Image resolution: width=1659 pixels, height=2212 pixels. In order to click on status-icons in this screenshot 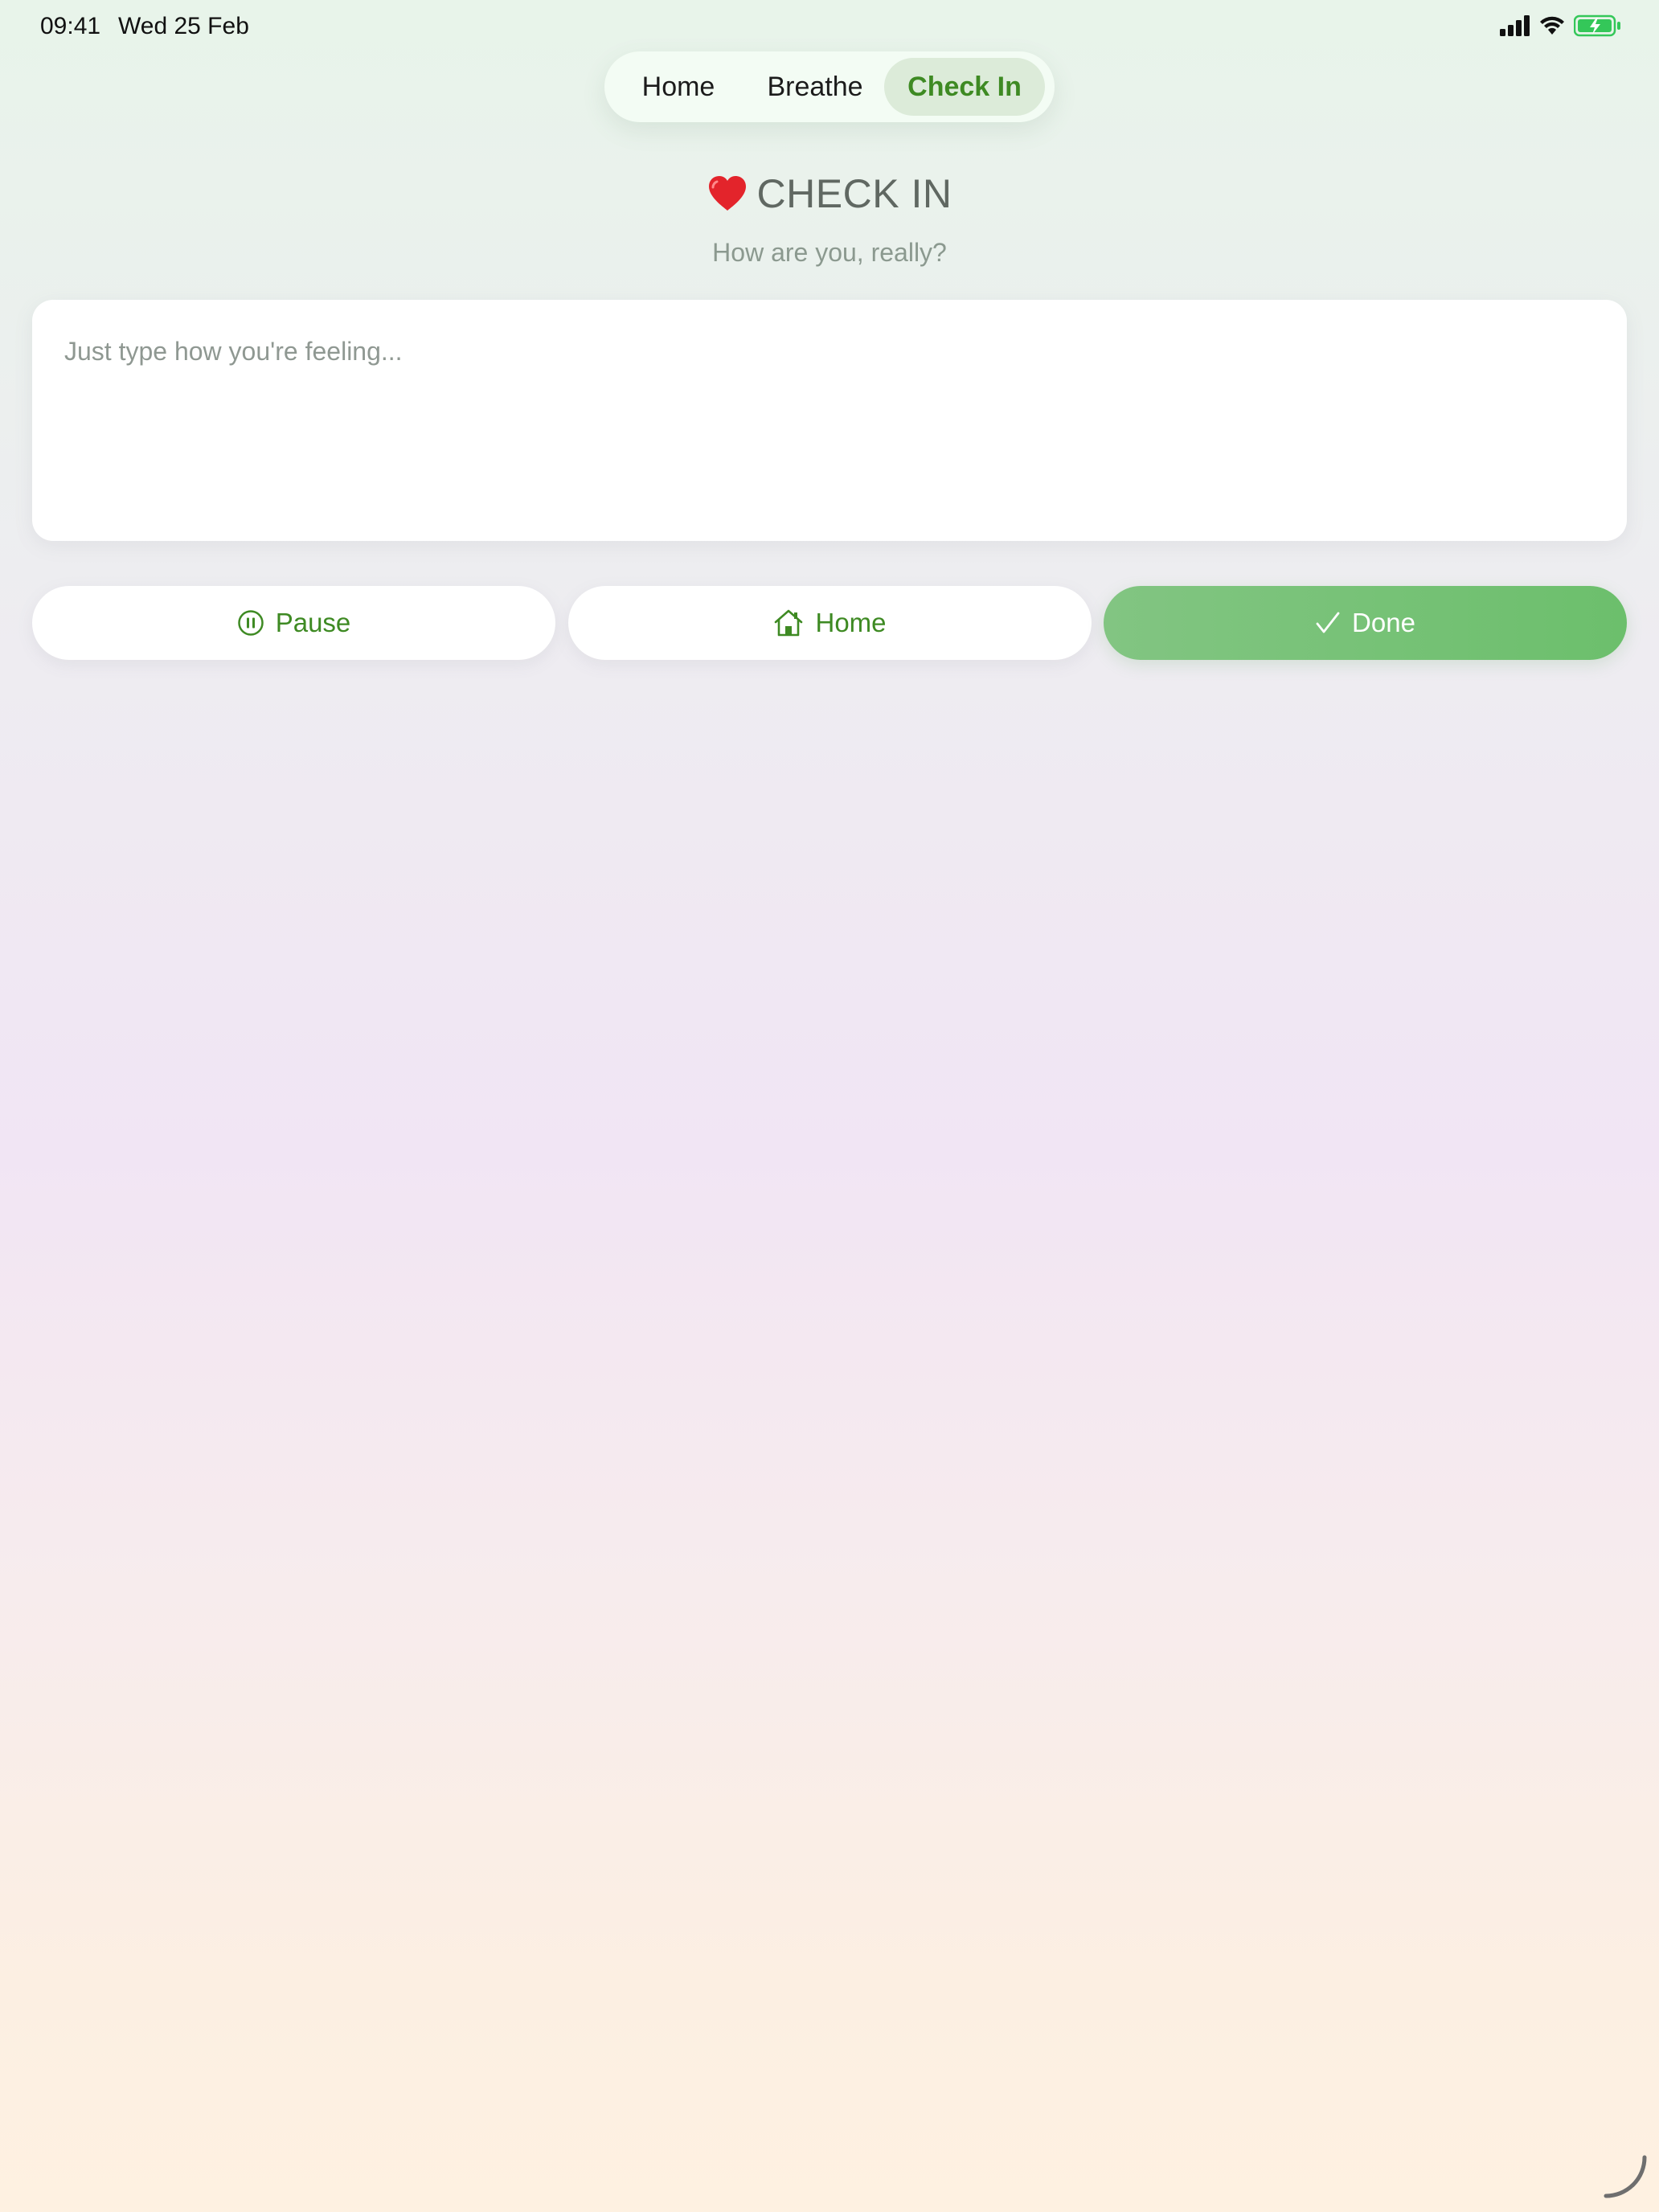, I will do `click(1561, 25)`.